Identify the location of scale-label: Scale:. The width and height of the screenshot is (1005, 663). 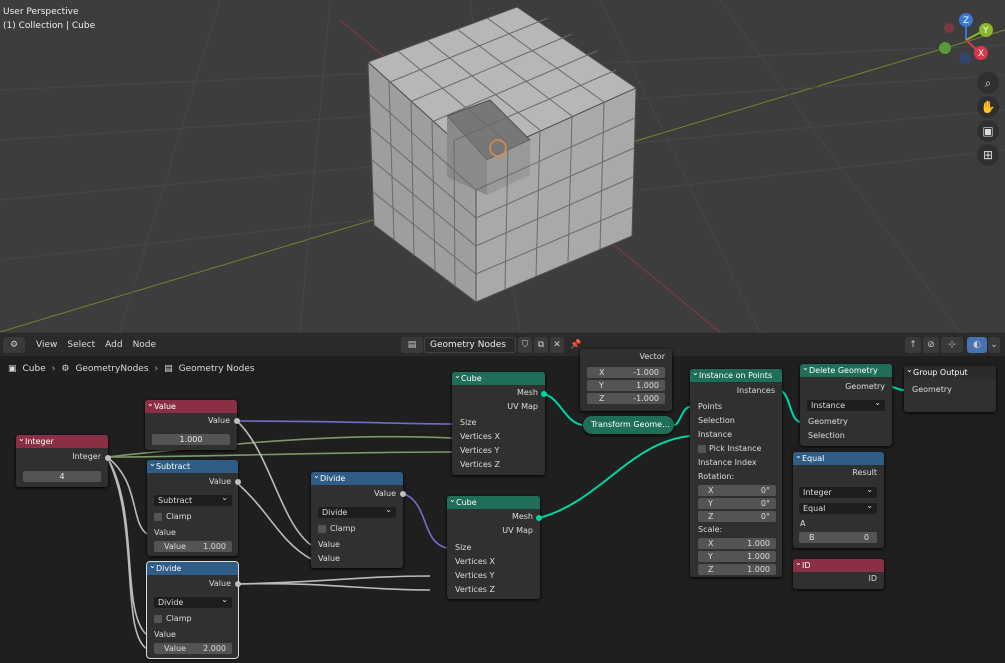
(710, 529).